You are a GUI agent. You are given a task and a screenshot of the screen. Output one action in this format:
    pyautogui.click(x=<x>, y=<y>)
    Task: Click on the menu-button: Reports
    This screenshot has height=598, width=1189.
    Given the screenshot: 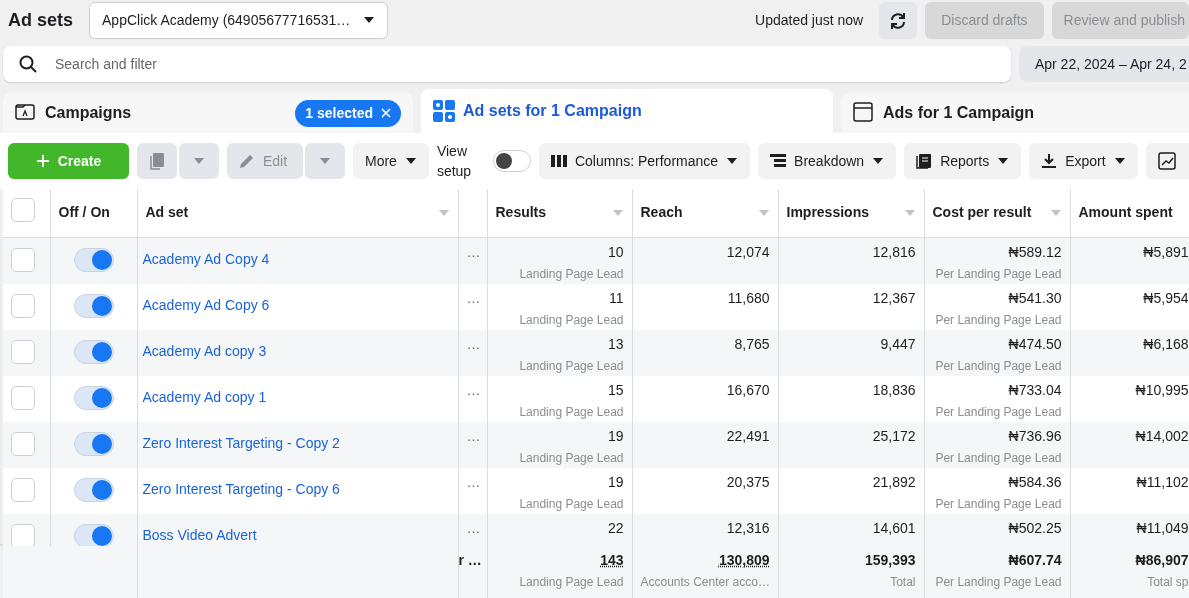 What is the action you would take?
    pyautogui.click(x=963, y=161)
    